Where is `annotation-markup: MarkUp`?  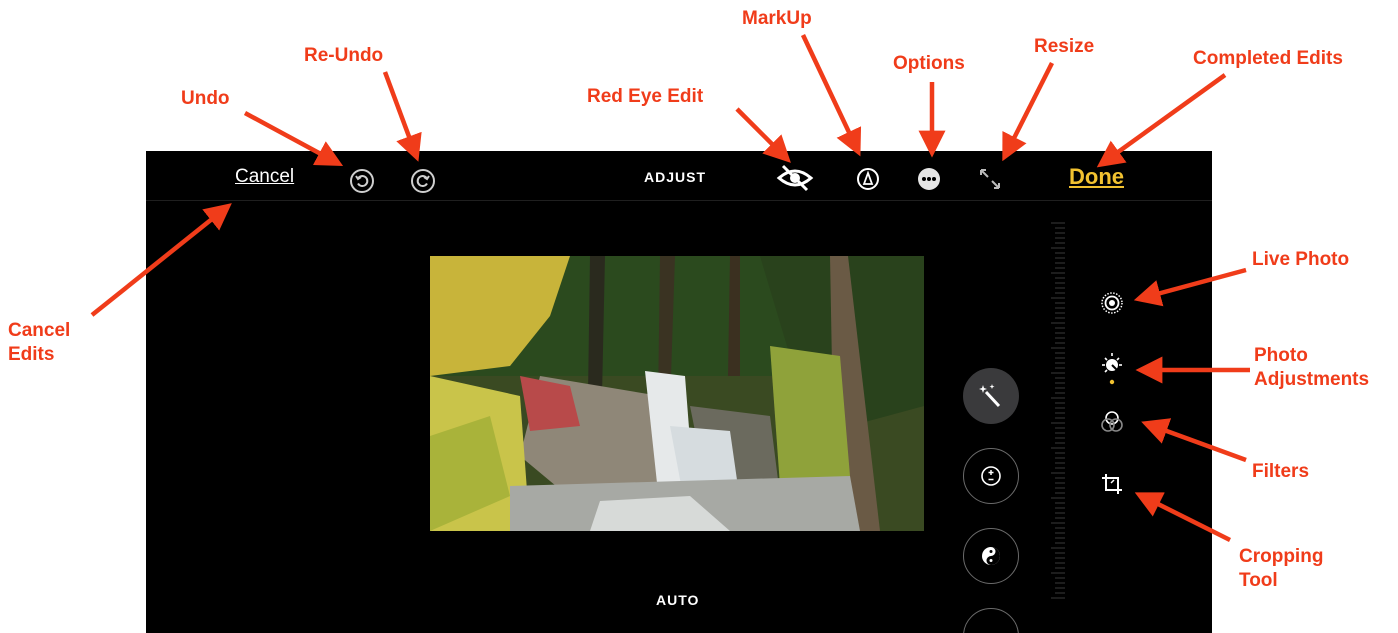
annotation-markup: MarkUp is located at coordinates (777, 18).